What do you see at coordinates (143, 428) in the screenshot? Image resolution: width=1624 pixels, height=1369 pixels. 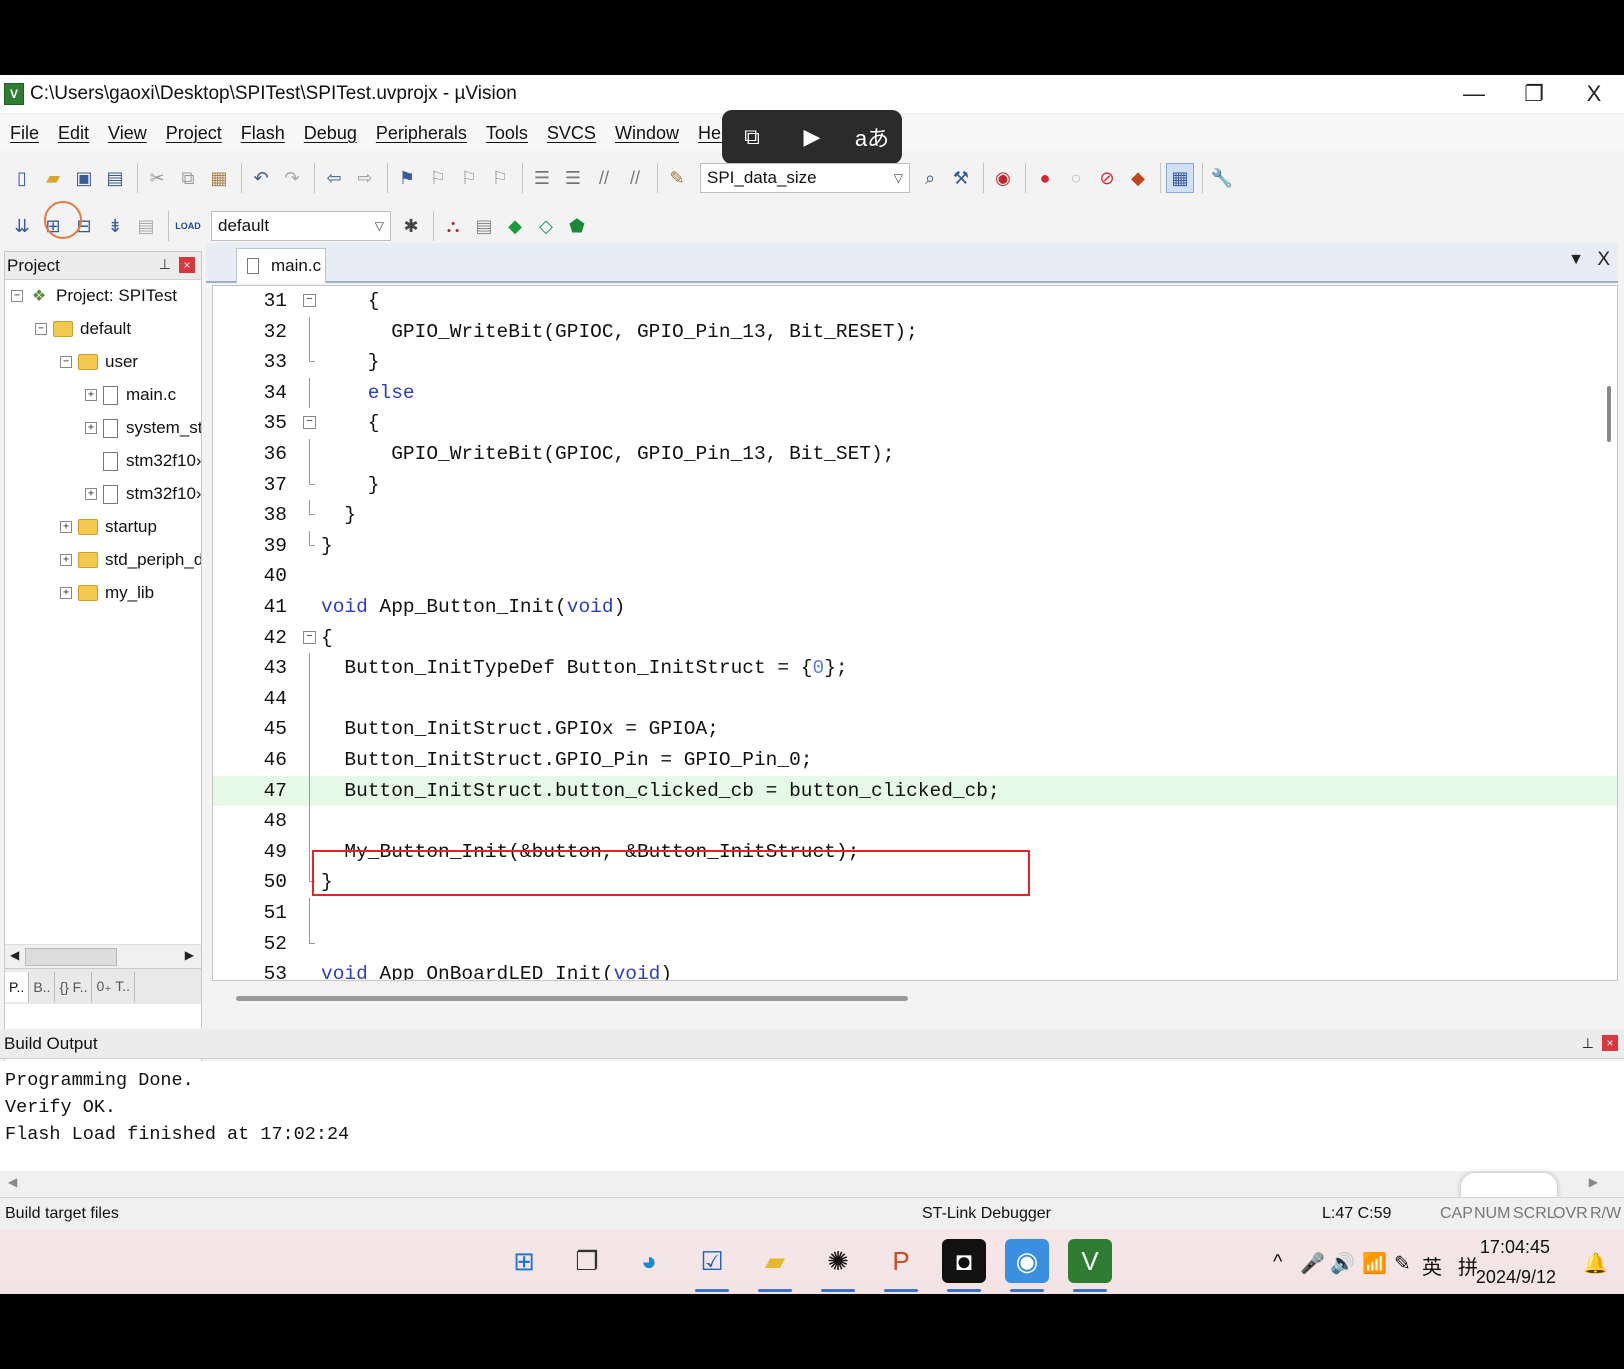 I see `tree-item-system-st: + system_st` at bounding box center [143, 428].